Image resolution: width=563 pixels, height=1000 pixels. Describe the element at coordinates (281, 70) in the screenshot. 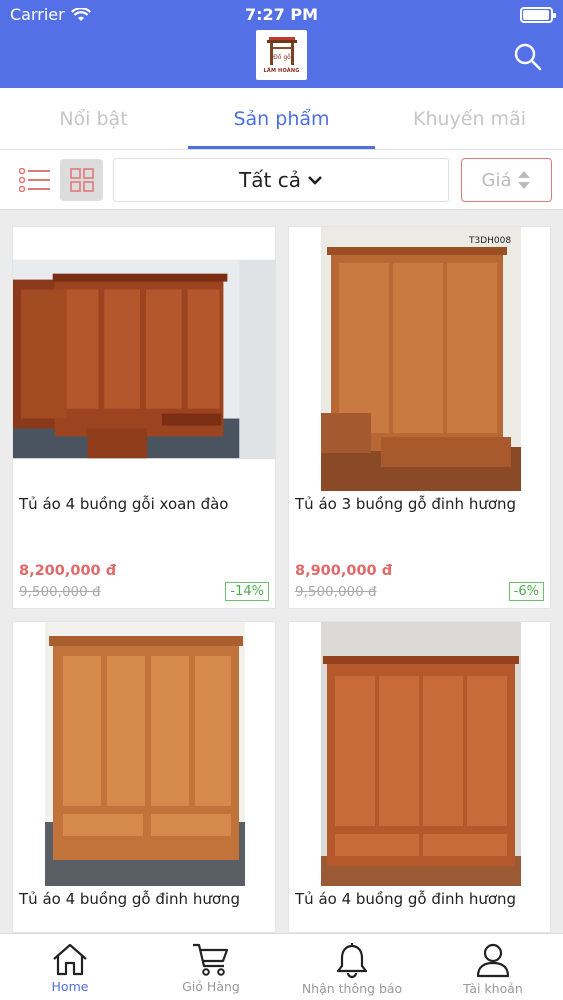

I see `logo-text: LÂM HOÀNG` at that location.